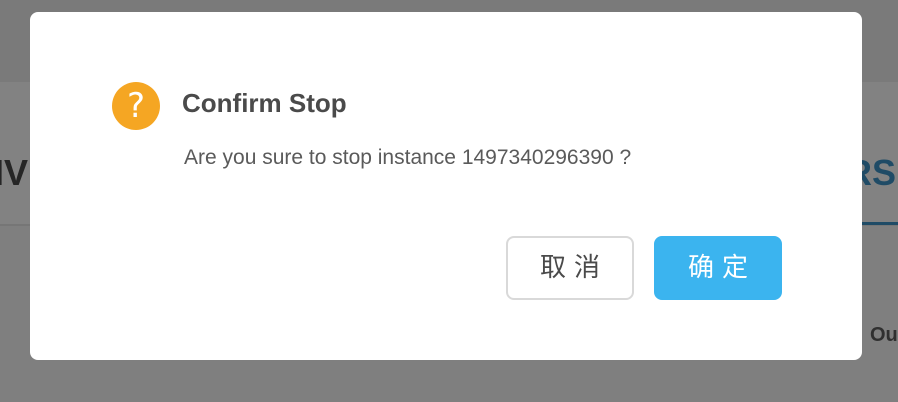 This screenshot has height=402, width=898. Describe the element at coordinates (880, 223) in the screenshot. I see `background-tab-active-indicator` at that location.